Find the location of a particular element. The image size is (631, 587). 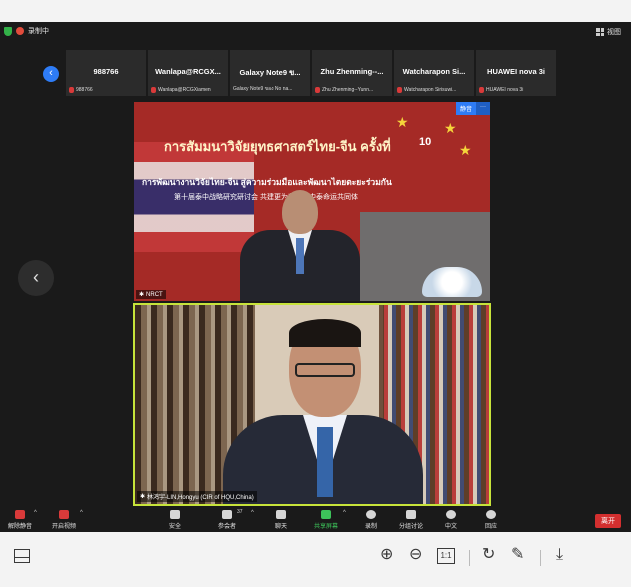

participant-thumbnail: 988766 988766 is located at coordinates (106, 73).